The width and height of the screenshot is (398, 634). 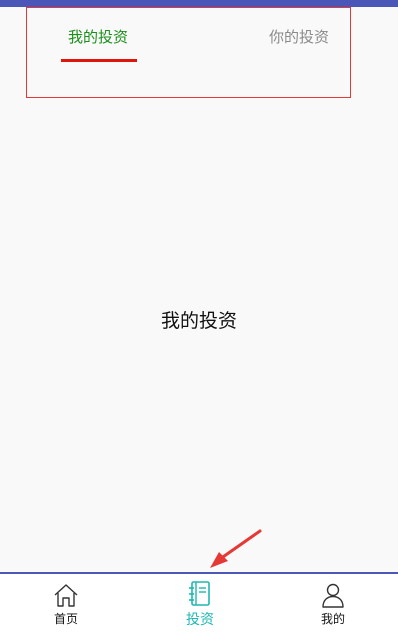 I want to click on nav-label-home: 首页, so click(x=65, y=619).